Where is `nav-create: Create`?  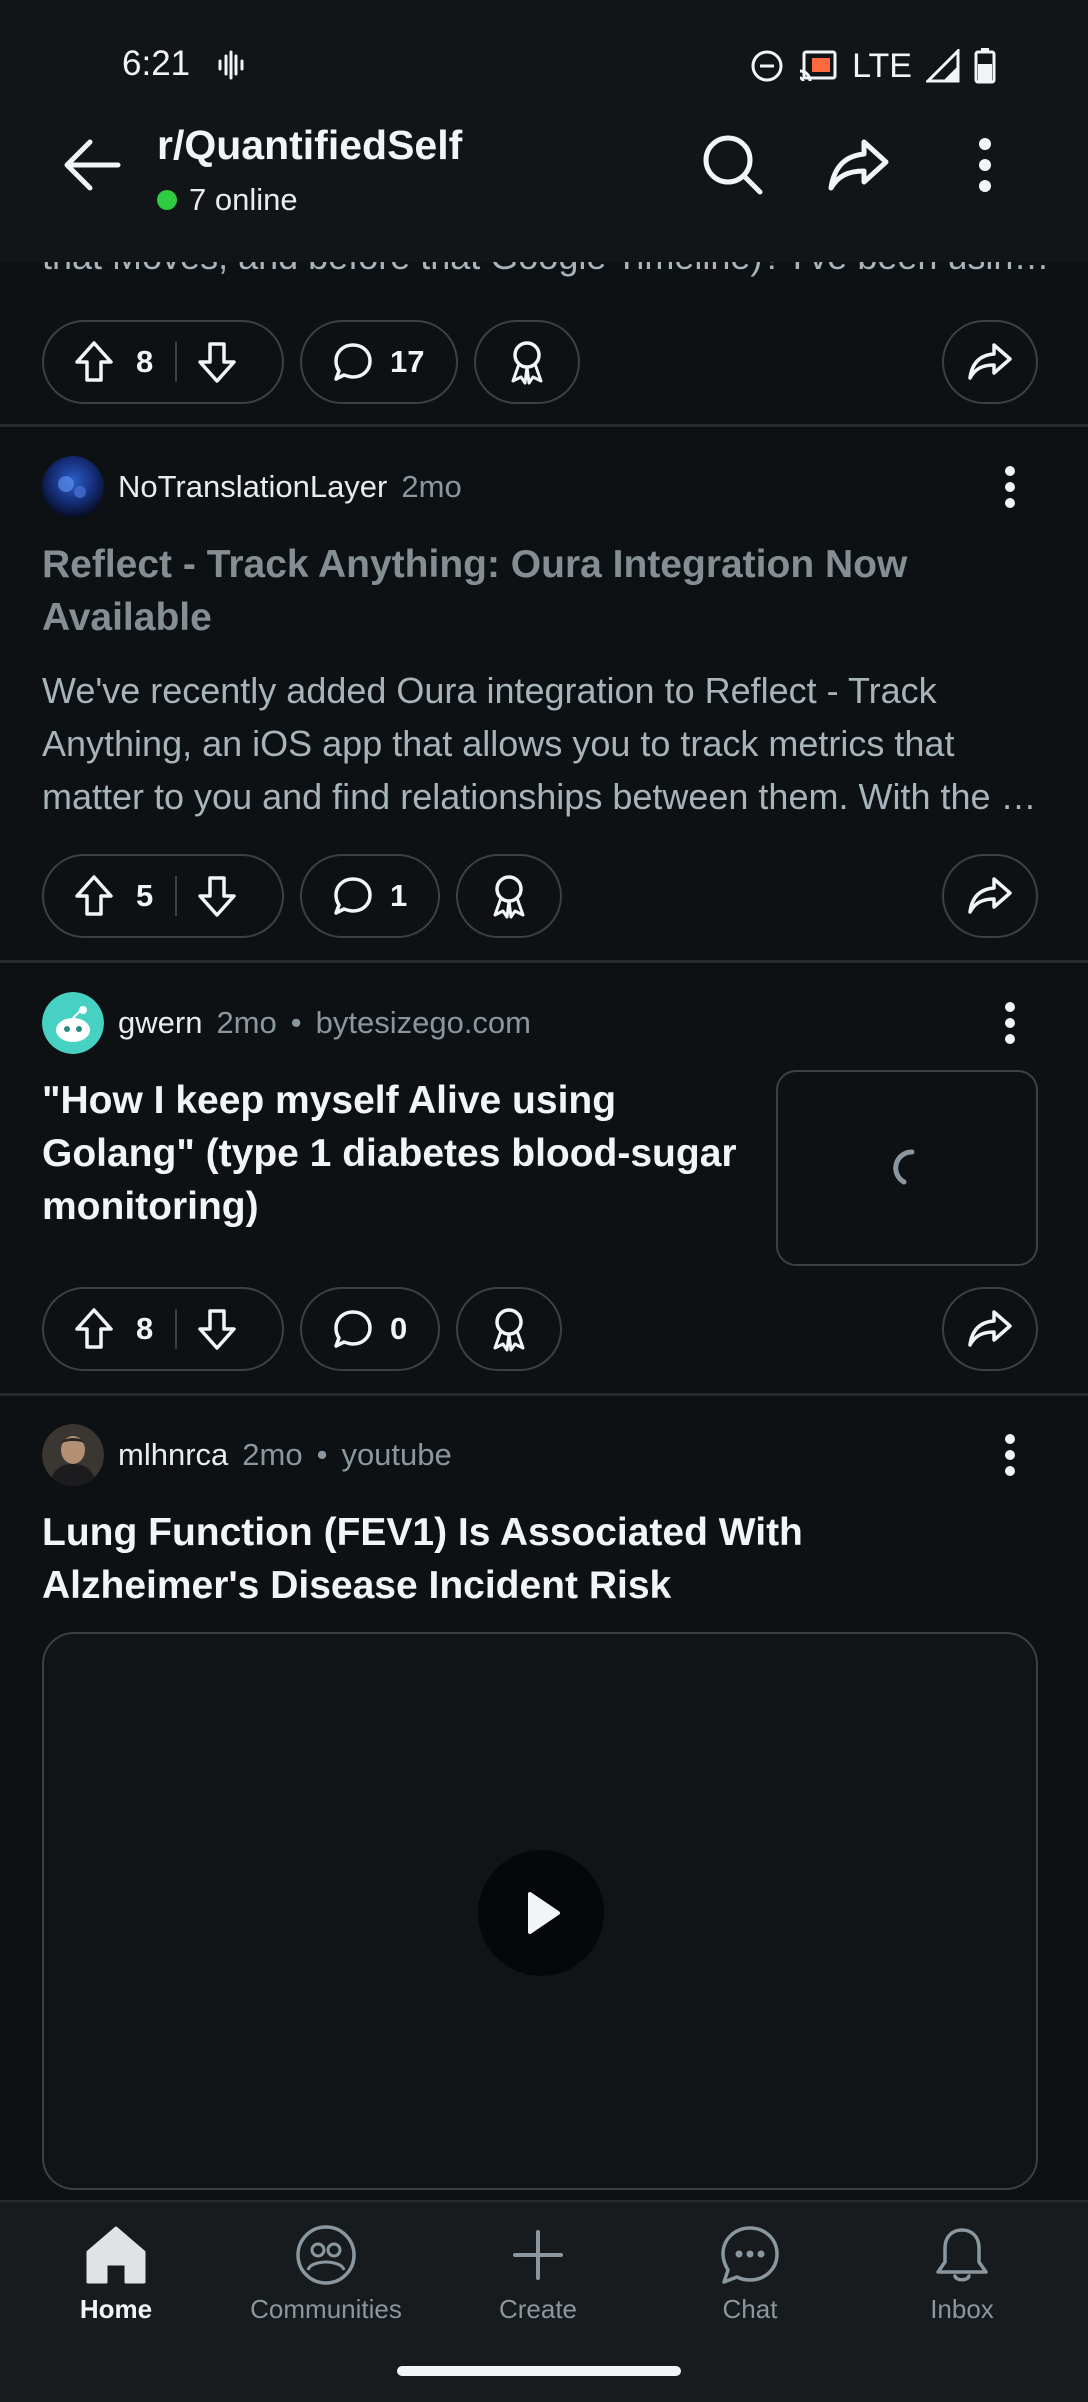 nav-create: Create is located at coordinates (538, 2274).